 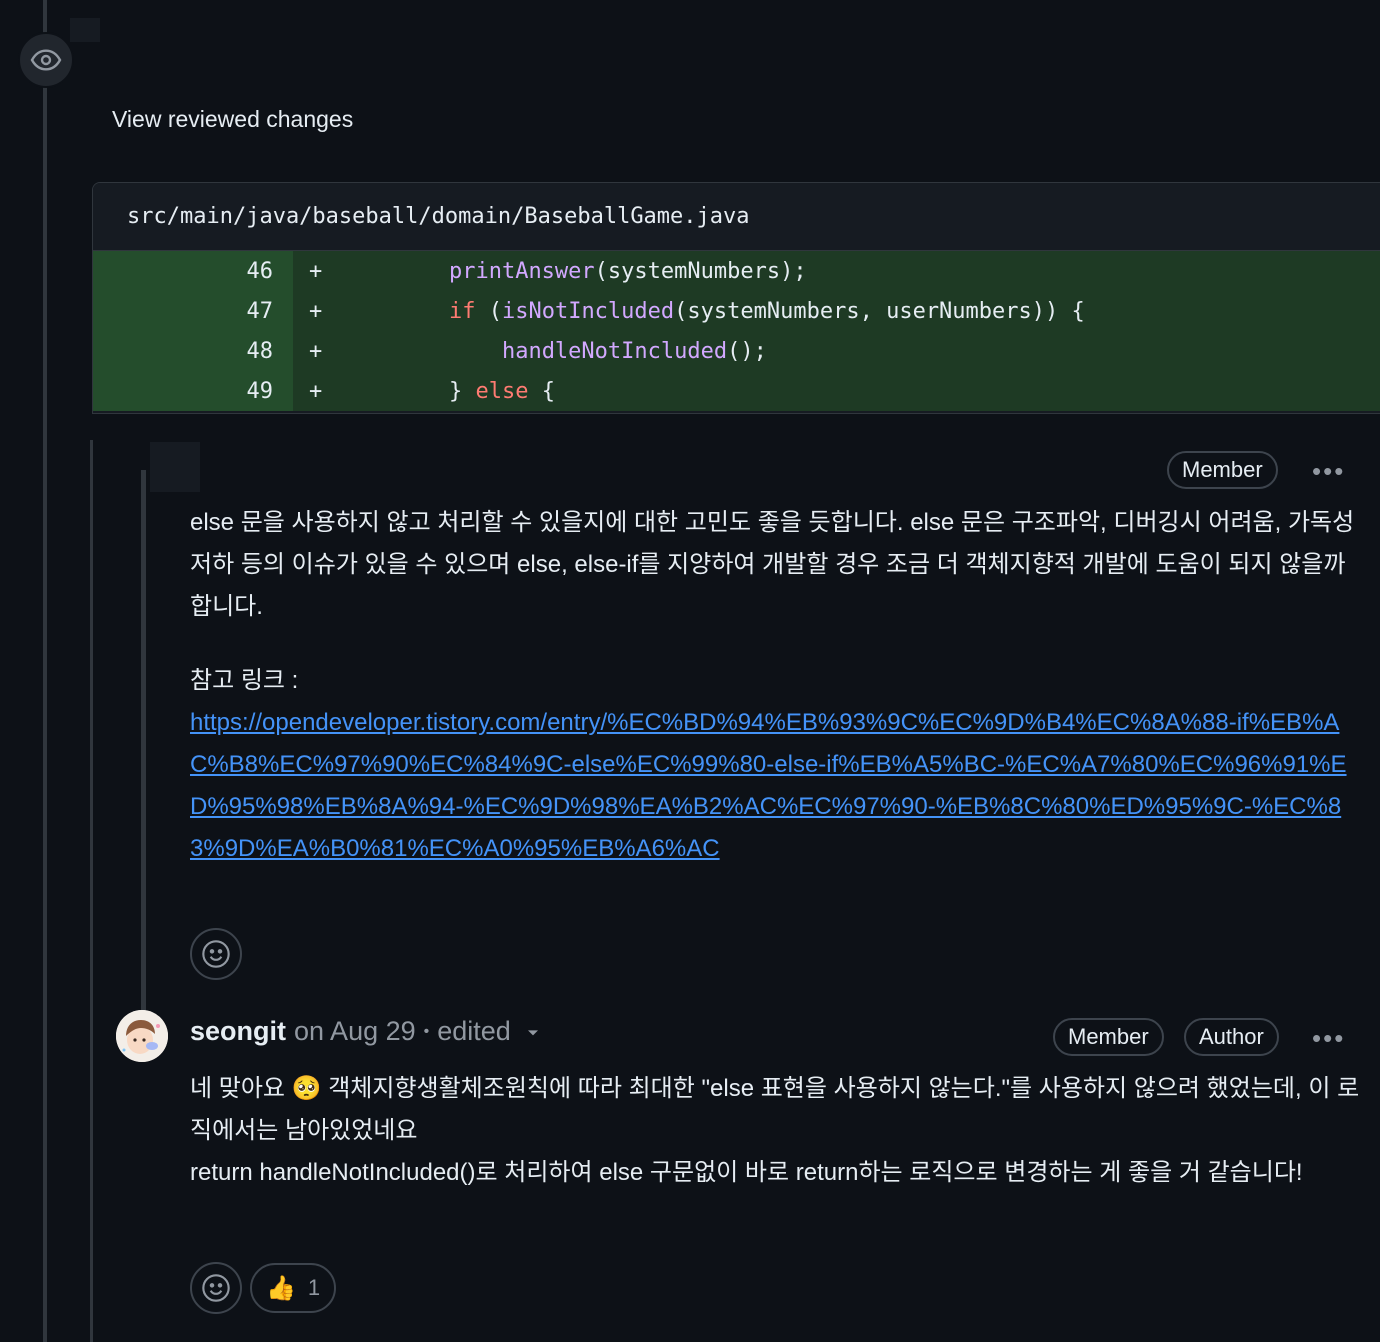 What do you see at coordinates (193, 271) in the screenshot?
I see `line-number: 46` at bounding box center [193, 271].